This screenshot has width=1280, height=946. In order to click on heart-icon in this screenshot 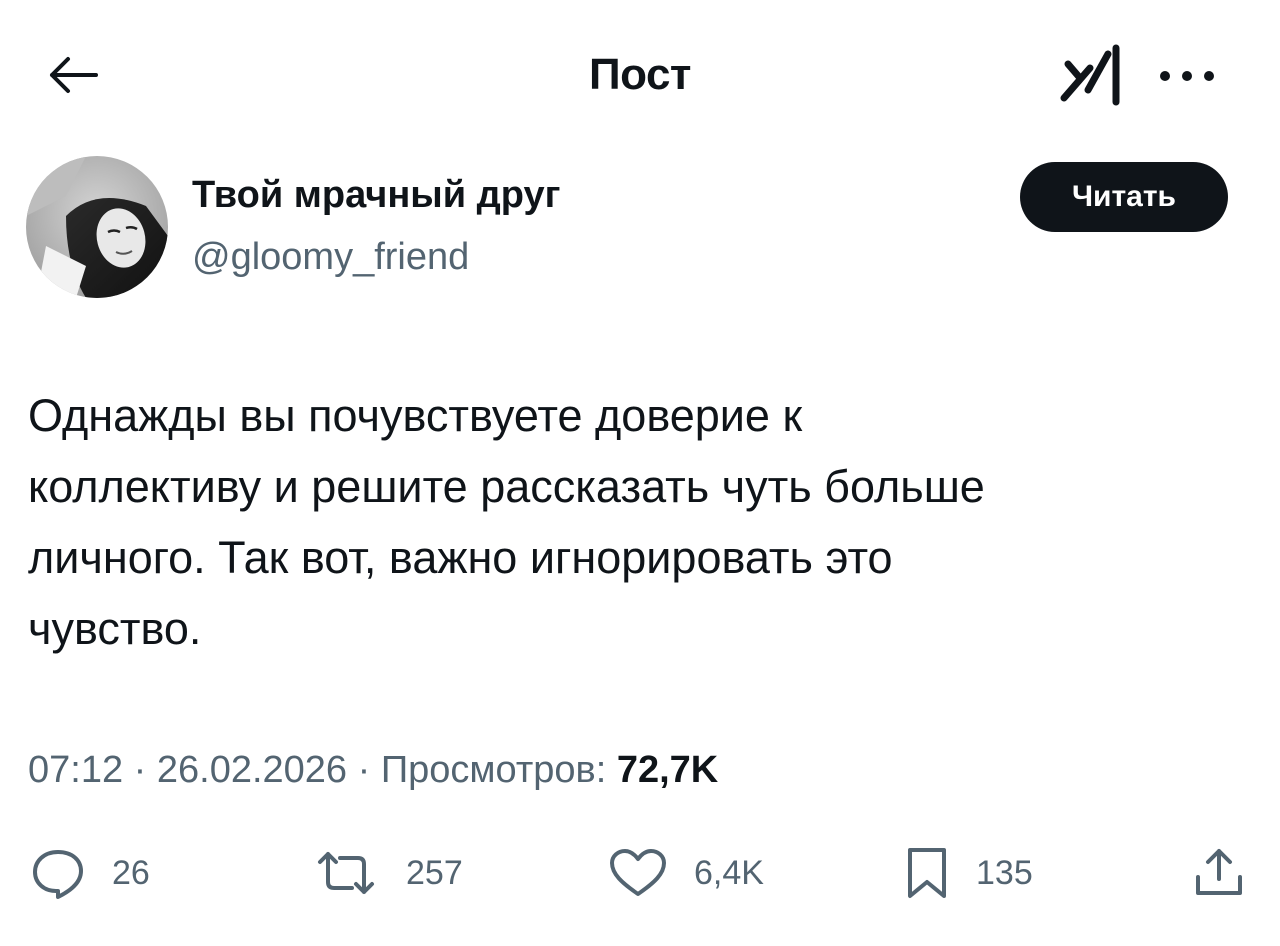, I will do `click(638, 872)`.